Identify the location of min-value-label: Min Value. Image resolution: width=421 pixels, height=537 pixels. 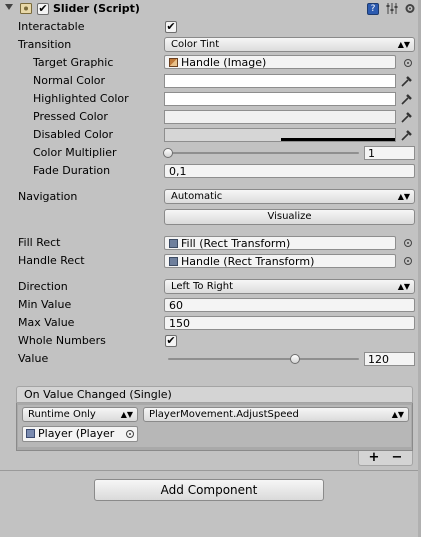
(45, 304).